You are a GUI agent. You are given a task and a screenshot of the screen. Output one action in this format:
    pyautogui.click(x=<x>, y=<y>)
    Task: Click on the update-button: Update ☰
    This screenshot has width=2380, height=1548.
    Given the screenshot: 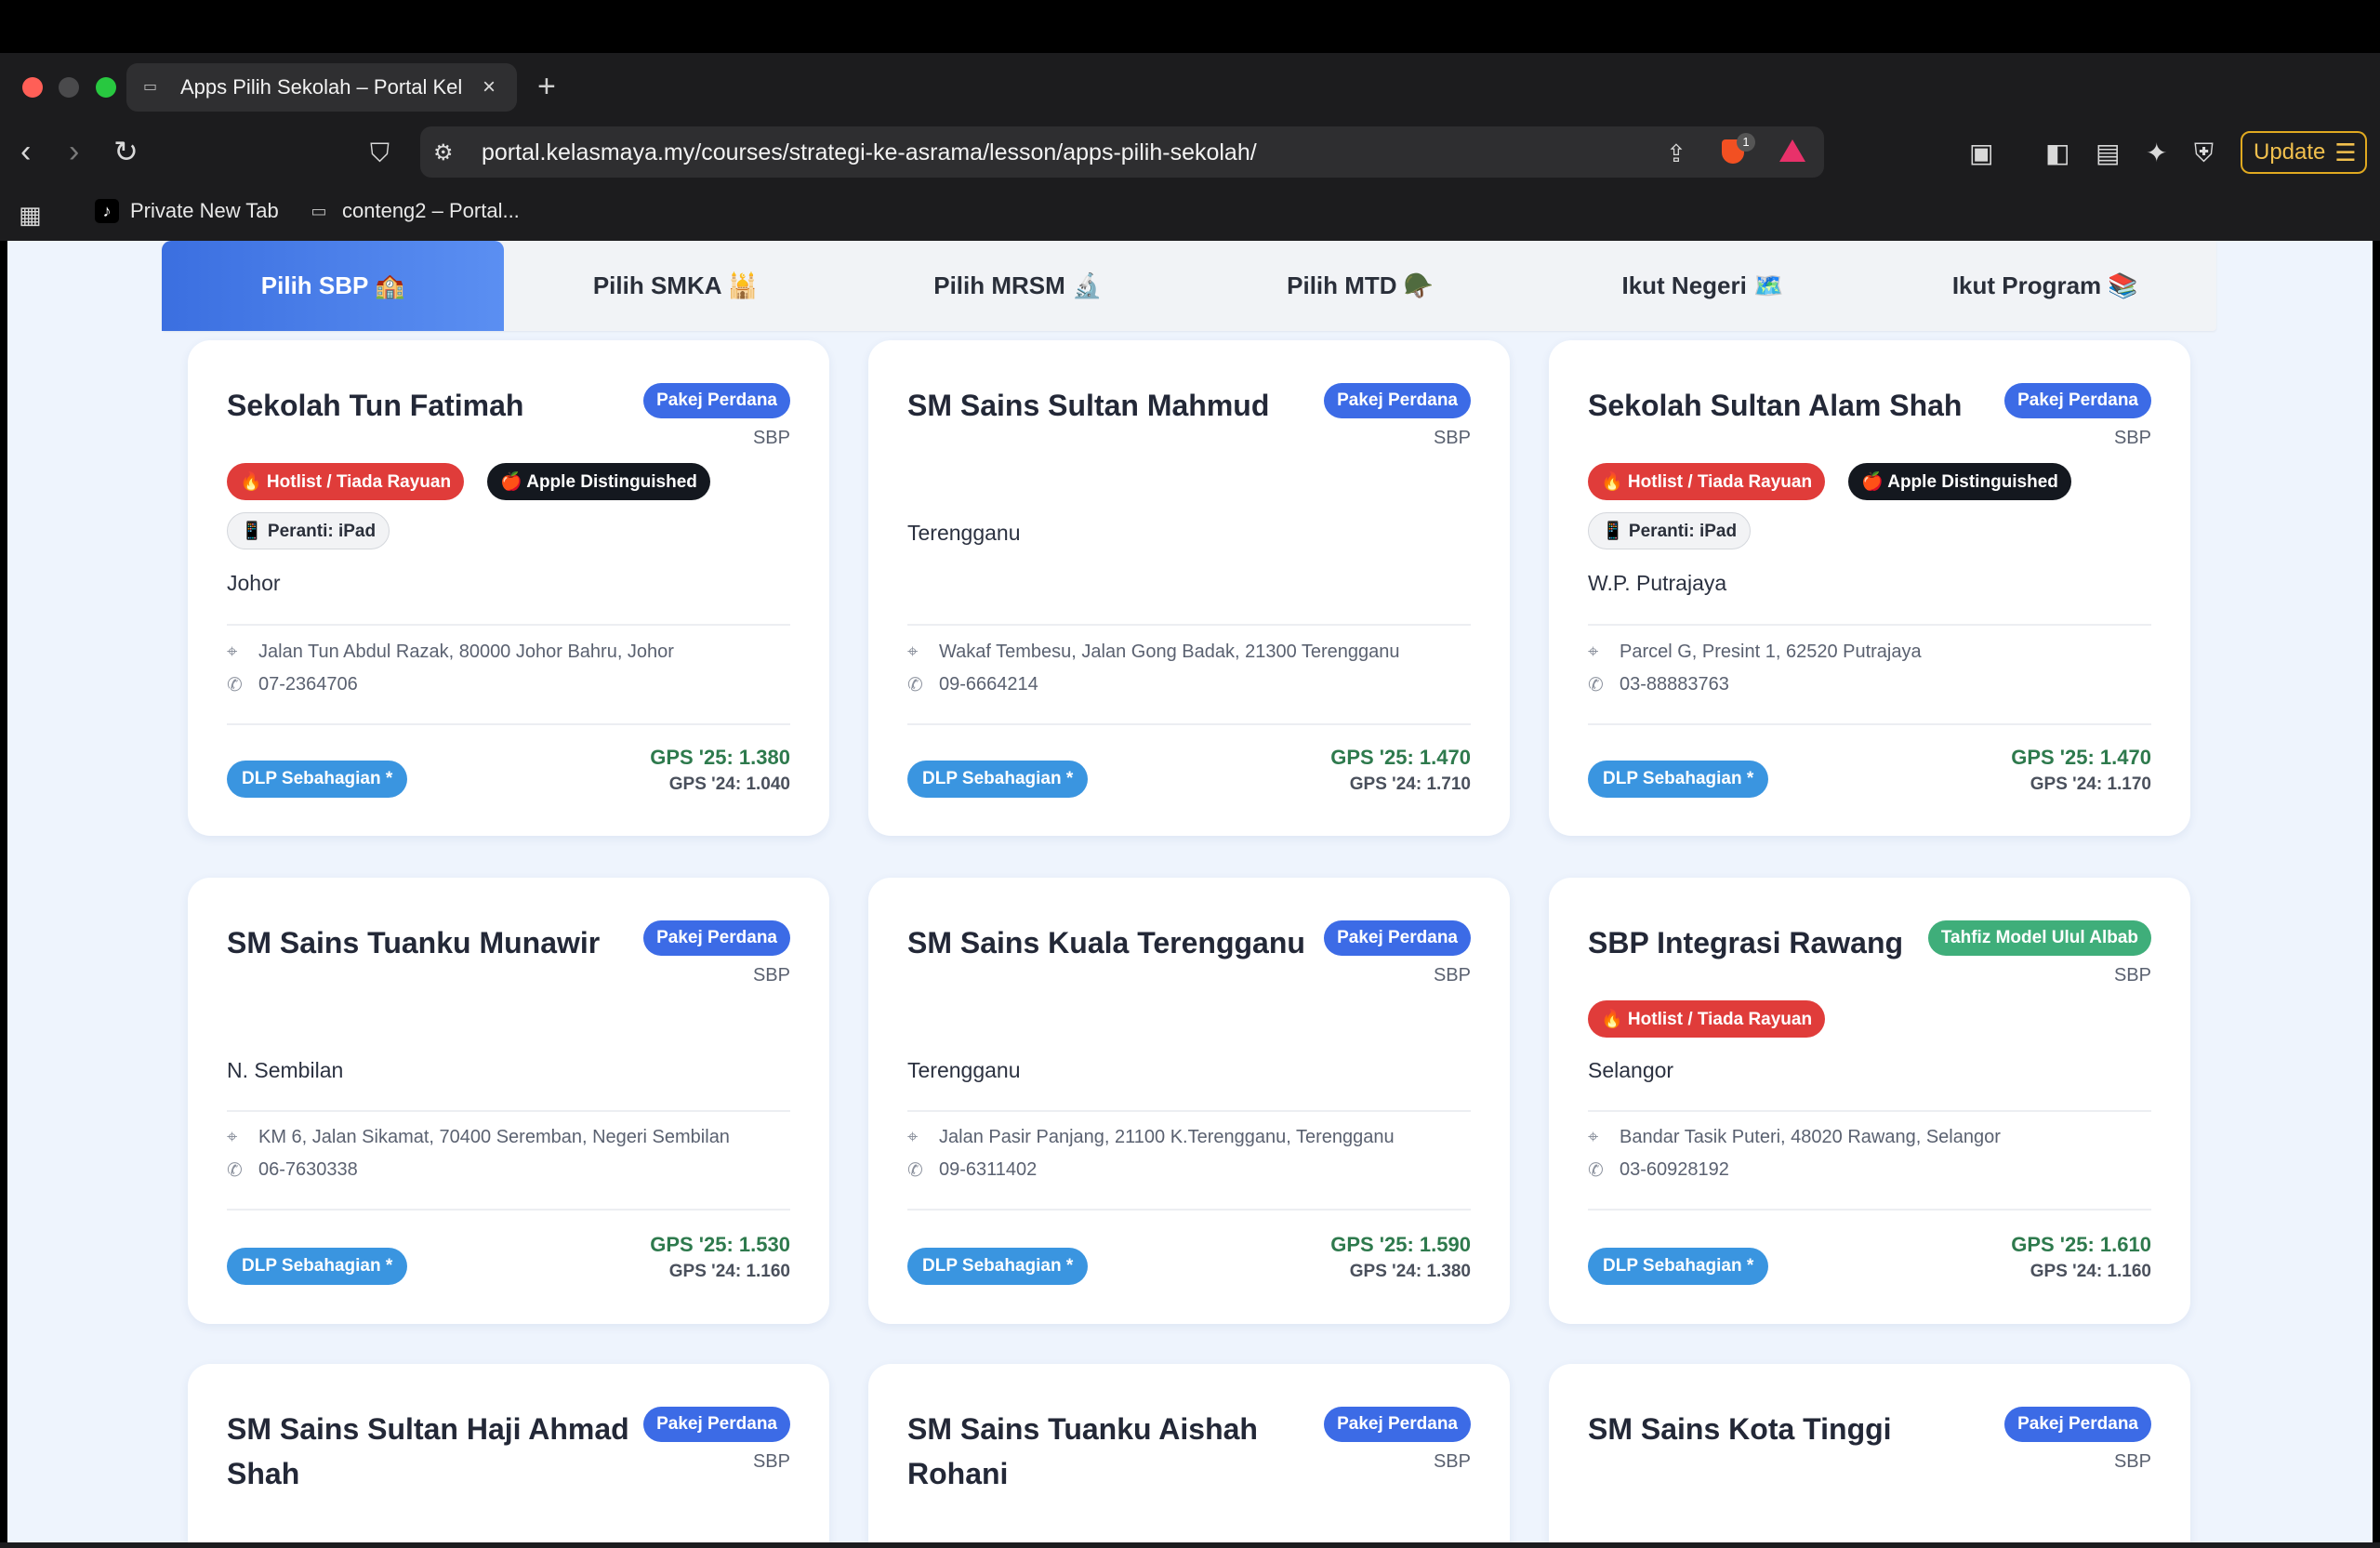 What is the action you would take?
    pyautogui.click(x=2304, y=152)
    